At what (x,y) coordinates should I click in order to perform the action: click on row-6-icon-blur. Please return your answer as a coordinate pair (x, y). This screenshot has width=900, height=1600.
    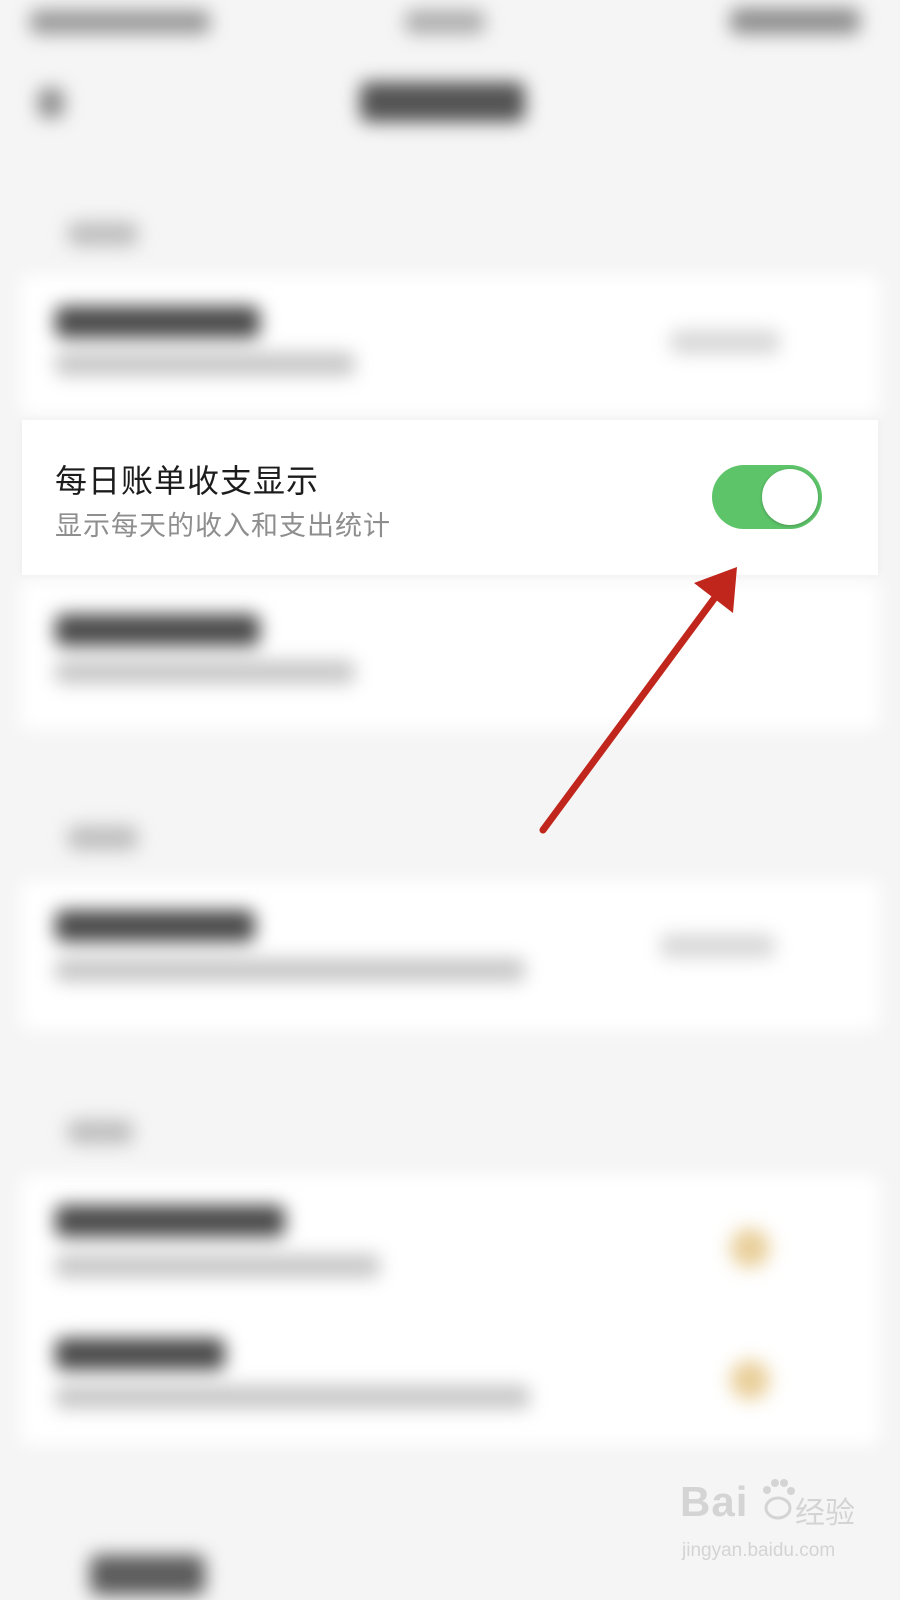
    Looking at the image, I should click on (750, 1380).